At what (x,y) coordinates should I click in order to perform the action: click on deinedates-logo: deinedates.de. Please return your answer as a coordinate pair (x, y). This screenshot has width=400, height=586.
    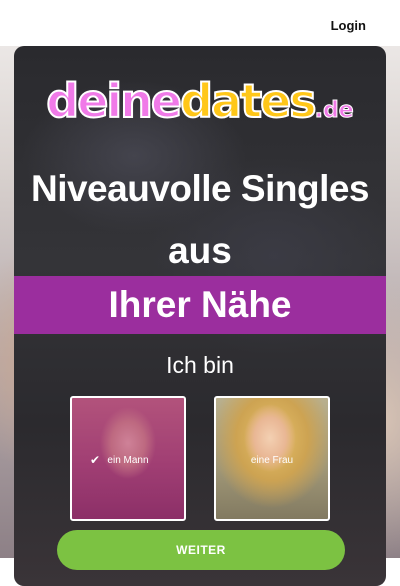
    Looking at the image, I should click on (200, 101).